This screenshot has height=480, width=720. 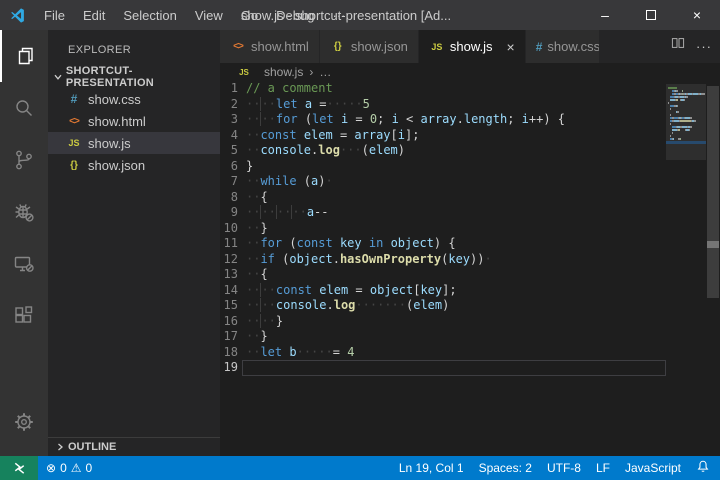 I want to click on code-line-1: 1 // a comment, so click(x=443, y=89).